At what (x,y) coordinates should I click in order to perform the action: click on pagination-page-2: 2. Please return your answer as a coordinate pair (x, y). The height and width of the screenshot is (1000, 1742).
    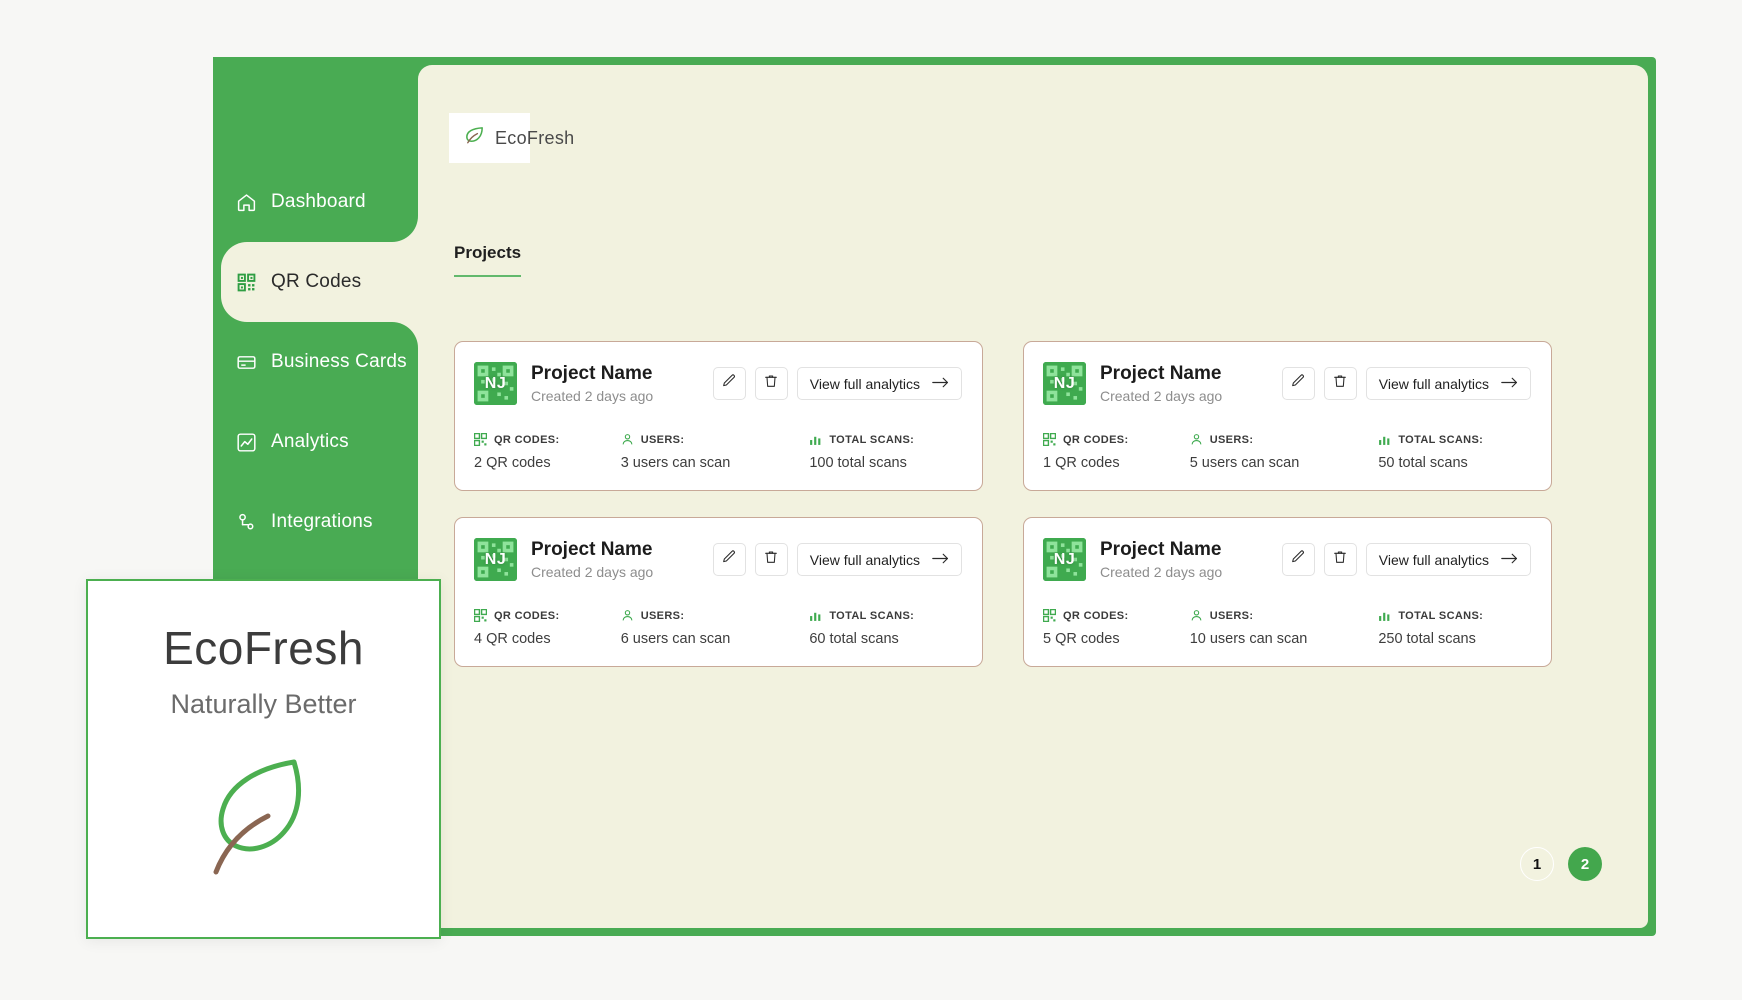
    Looking at the image, I should click on (1585, 864).